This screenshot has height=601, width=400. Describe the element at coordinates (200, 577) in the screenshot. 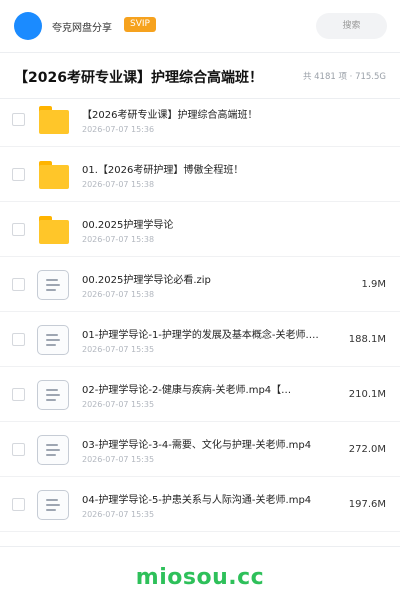

I see `watermark: miosou.cc` at that location.